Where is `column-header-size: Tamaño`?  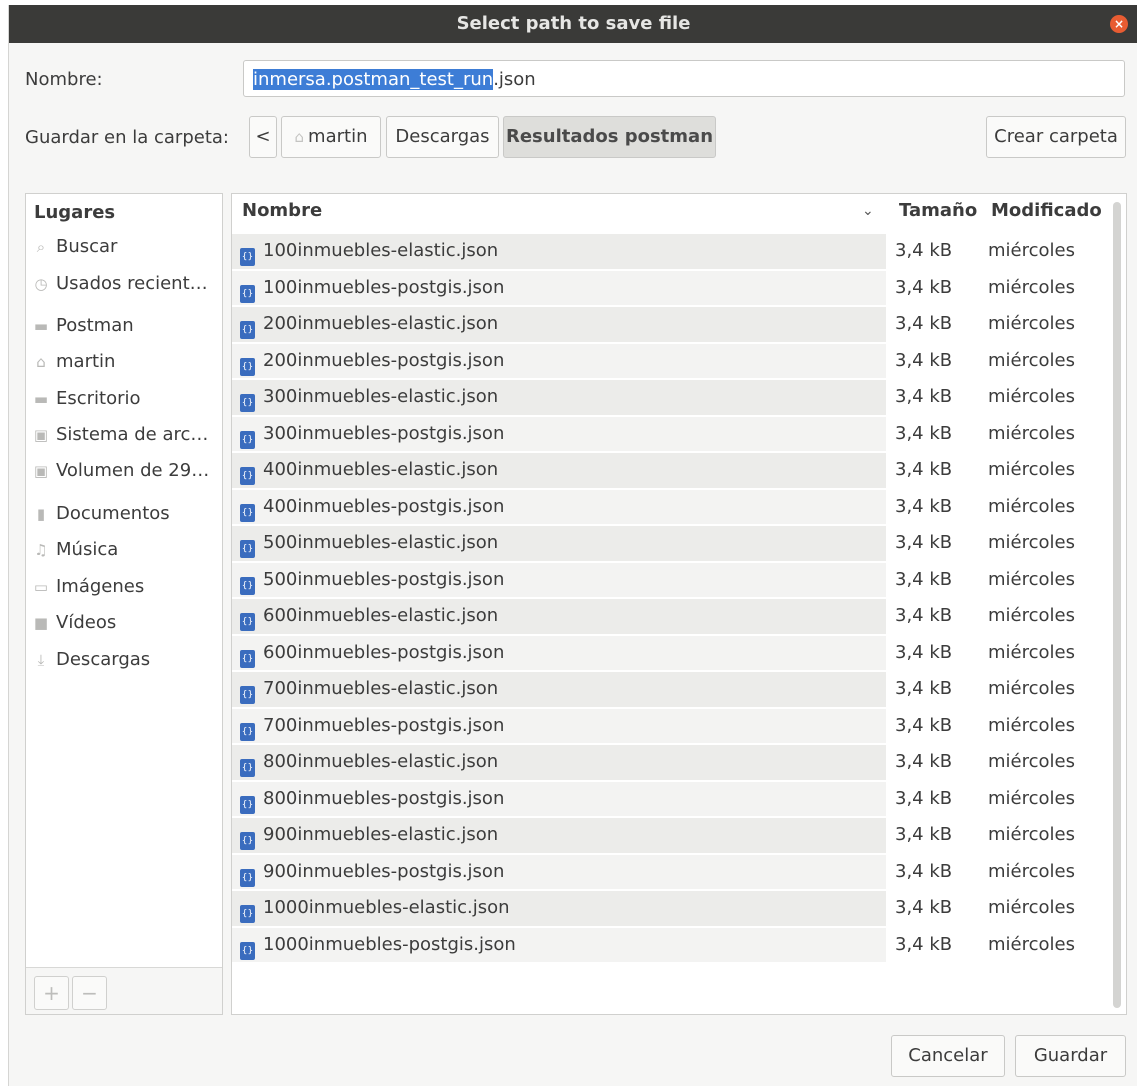
column-header-size: Tamaño is located at coordinates (938, 211).